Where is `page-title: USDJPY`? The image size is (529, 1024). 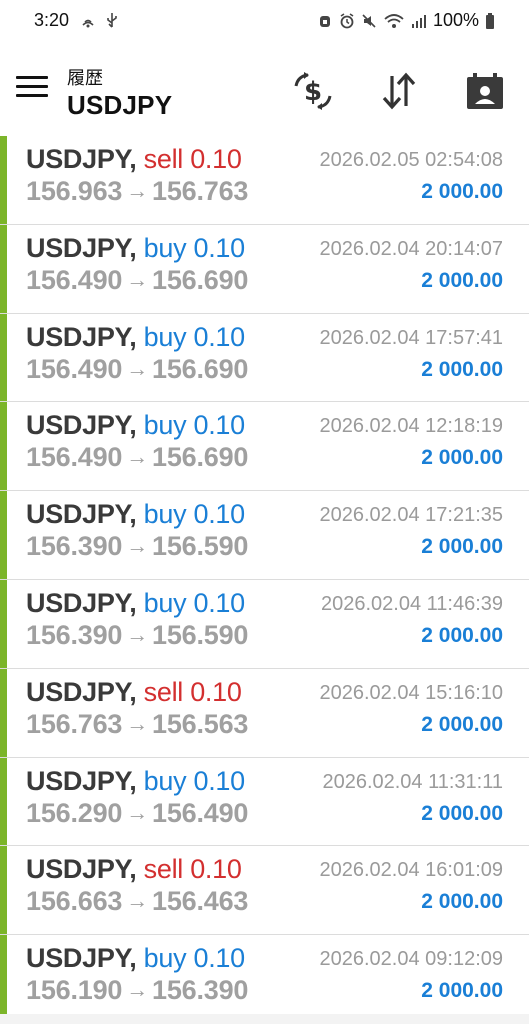 page-title: USDJPY is located at coordinates (120, 105).